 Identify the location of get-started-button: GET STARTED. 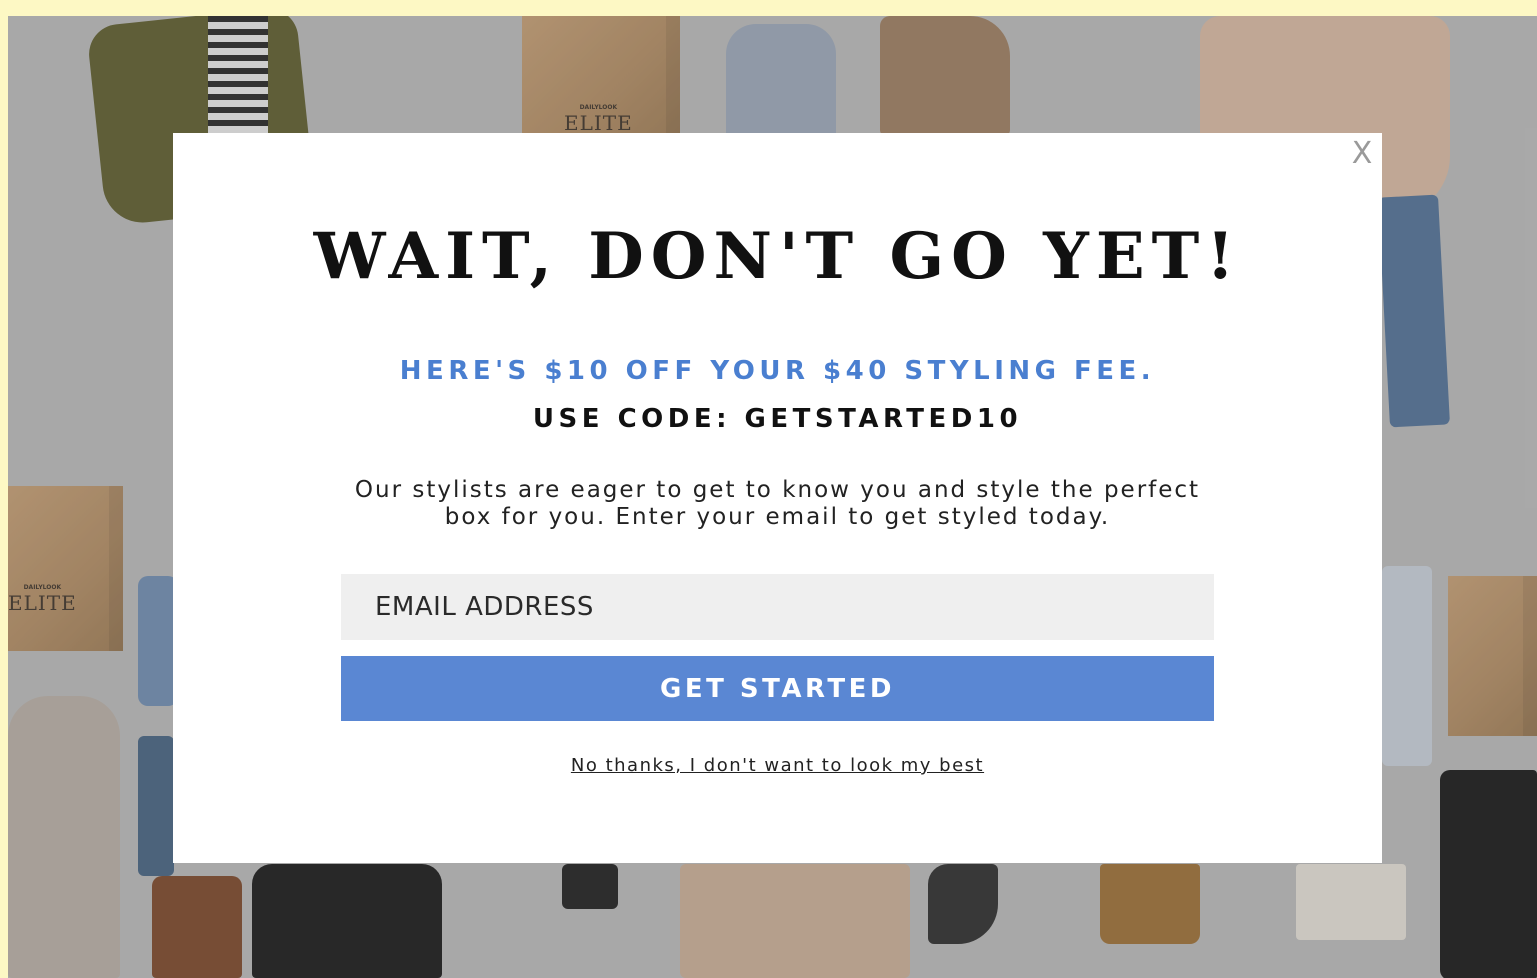
(777, 688).